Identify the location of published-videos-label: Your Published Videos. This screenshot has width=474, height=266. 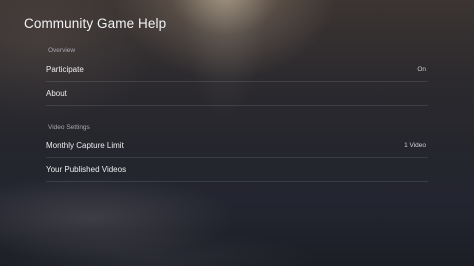
(86, 169).